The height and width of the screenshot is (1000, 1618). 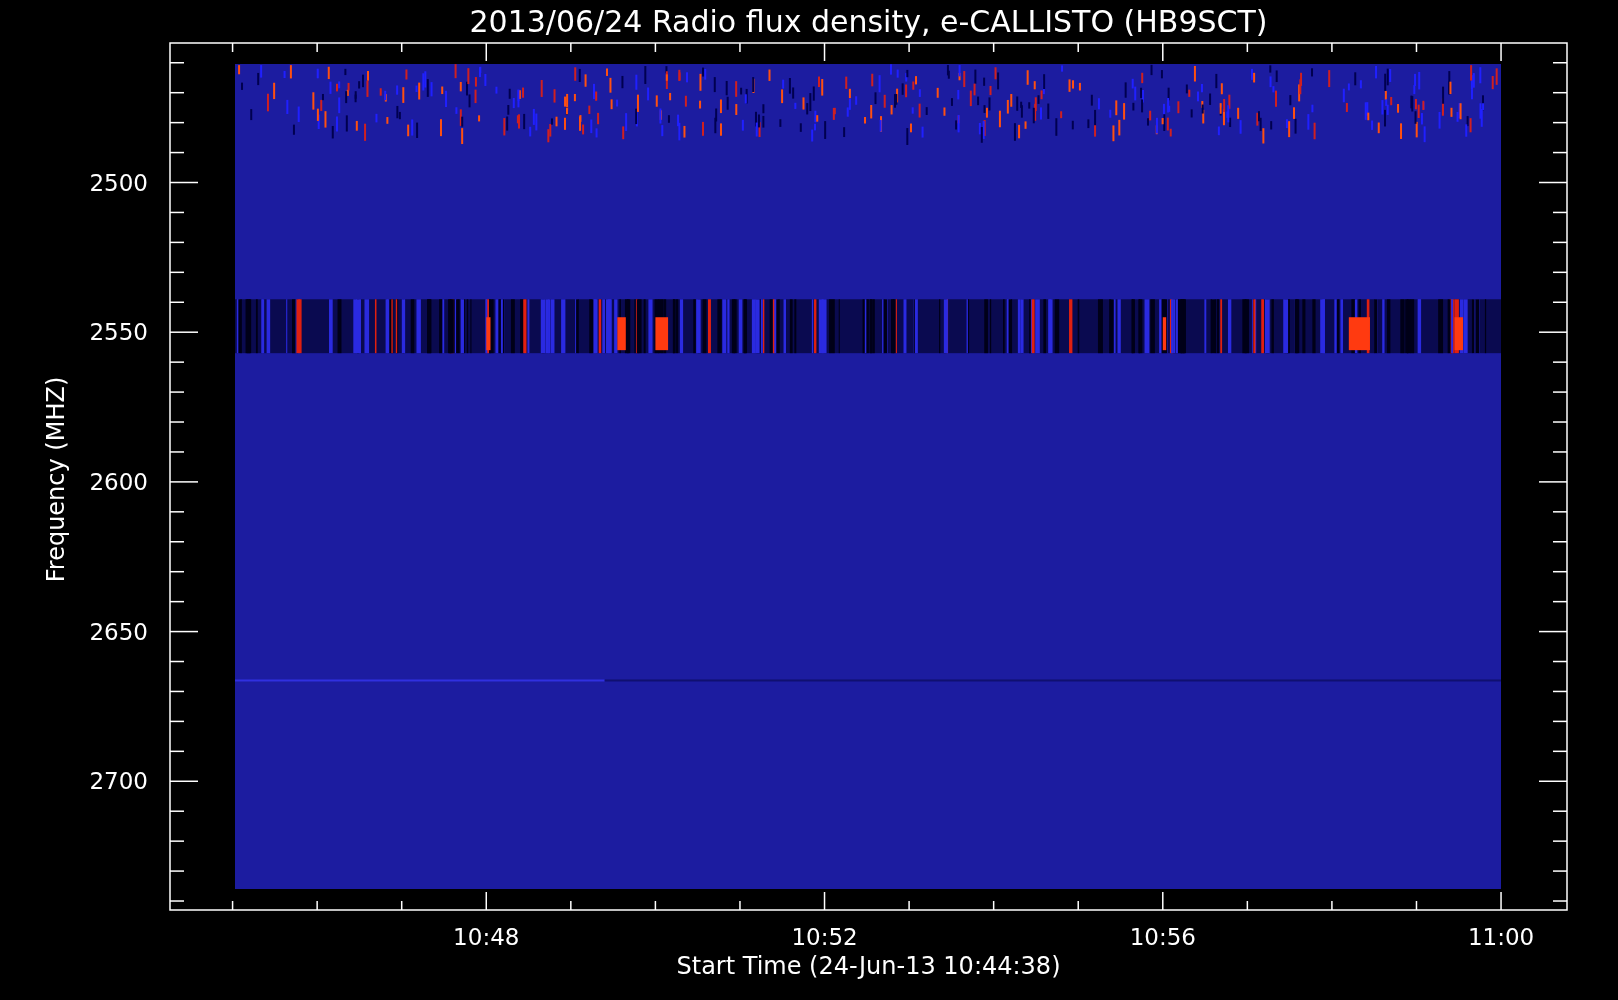 I want to click on y-tick-label: 2500, so click(x=118, y=182).